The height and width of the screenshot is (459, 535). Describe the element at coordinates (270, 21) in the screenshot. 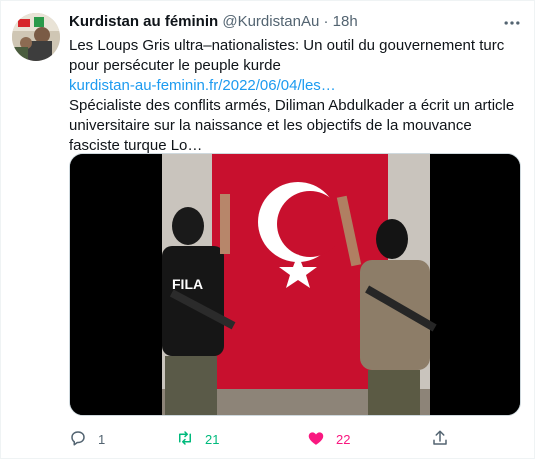

I see `user-handle: @KurdistanAu` at that location.